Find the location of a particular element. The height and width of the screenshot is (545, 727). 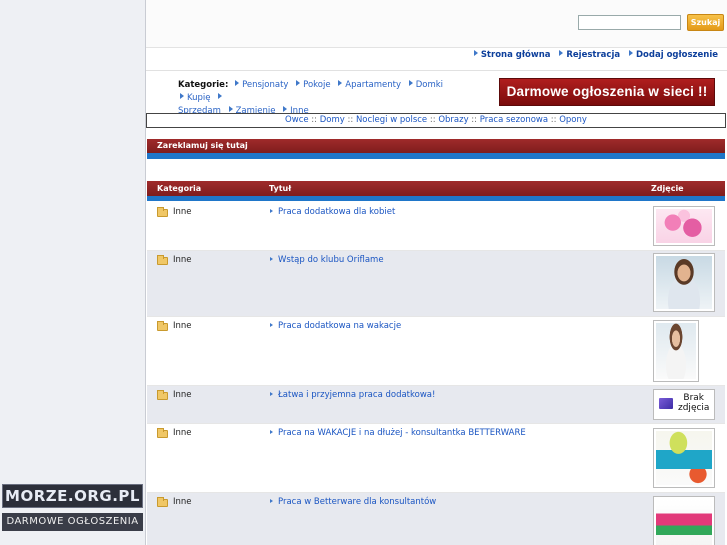

nav-register: Rejestracja is located at coordinates (589, 55).